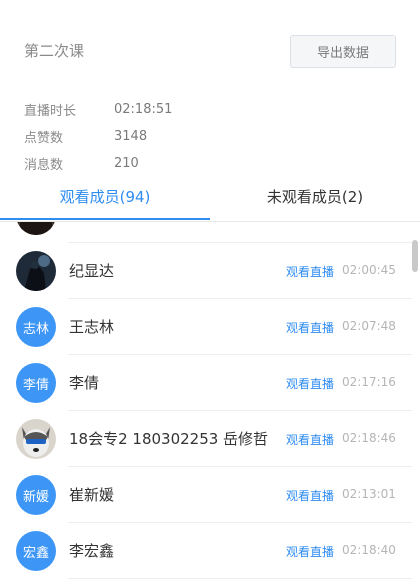  What do you see at coordinates (210, 40) in the screenshot?
I see `header: 第二次课 导出数据` at bounding box center [210, 40].